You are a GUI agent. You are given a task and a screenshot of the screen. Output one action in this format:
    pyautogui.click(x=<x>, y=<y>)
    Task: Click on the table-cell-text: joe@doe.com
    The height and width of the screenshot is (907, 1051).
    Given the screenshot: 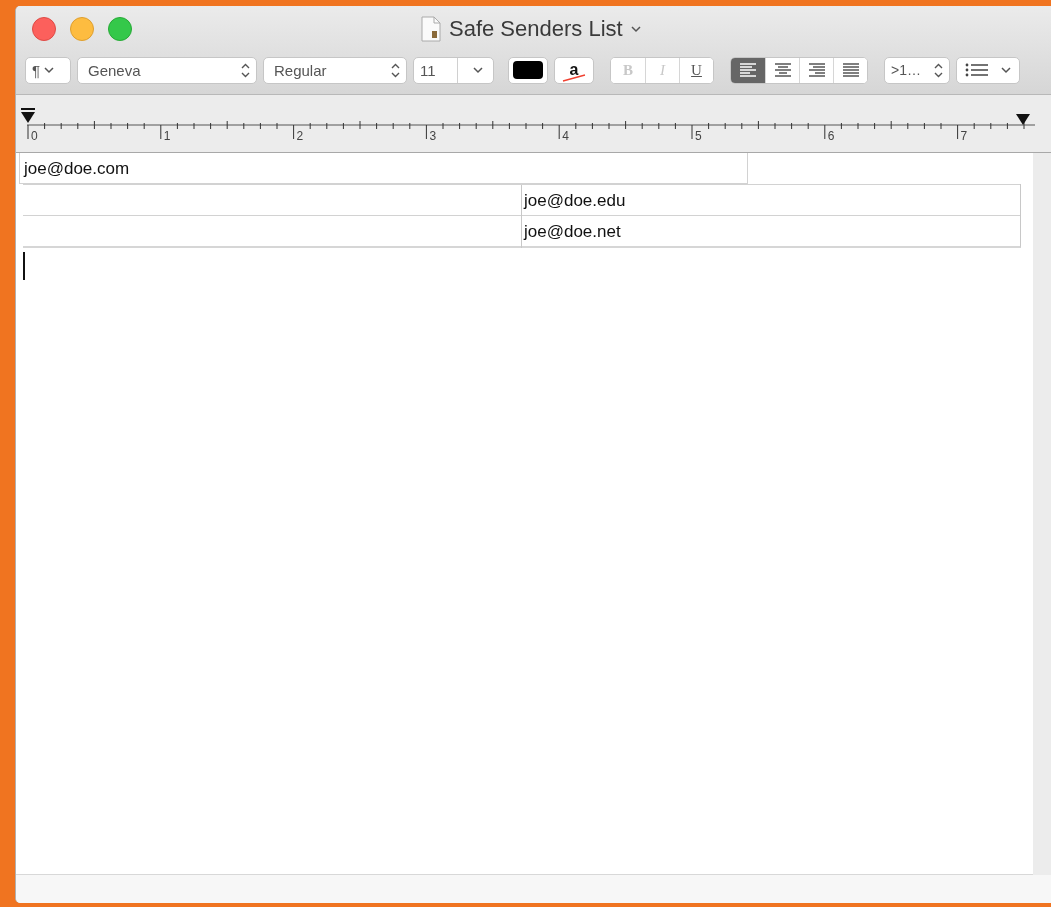 What is the action you would take?
    pyautogui.click(x=76, y=169)
    